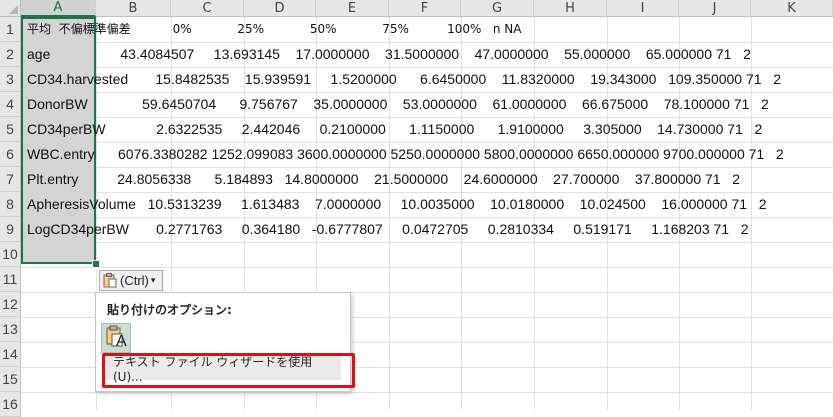 This screenshot has width=833, height=417. What do you see at coordinates (10, 29) in the screenshot?
I see `row-header-1: 1` at bounding box center [10, 29].